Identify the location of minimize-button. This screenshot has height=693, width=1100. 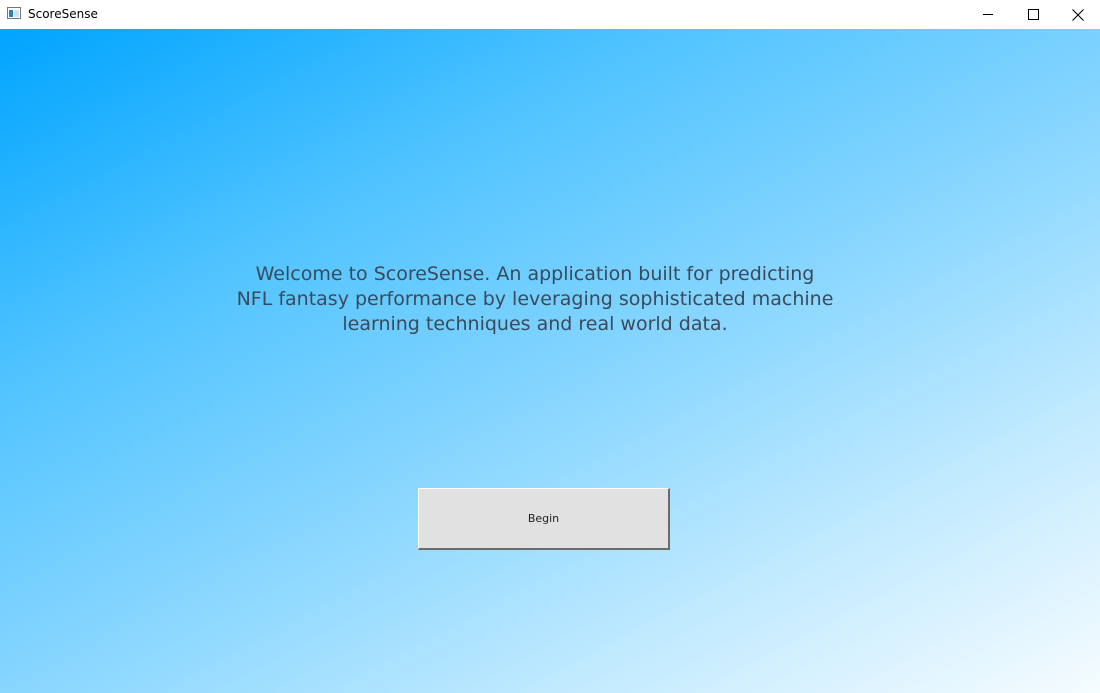
(988, 14).